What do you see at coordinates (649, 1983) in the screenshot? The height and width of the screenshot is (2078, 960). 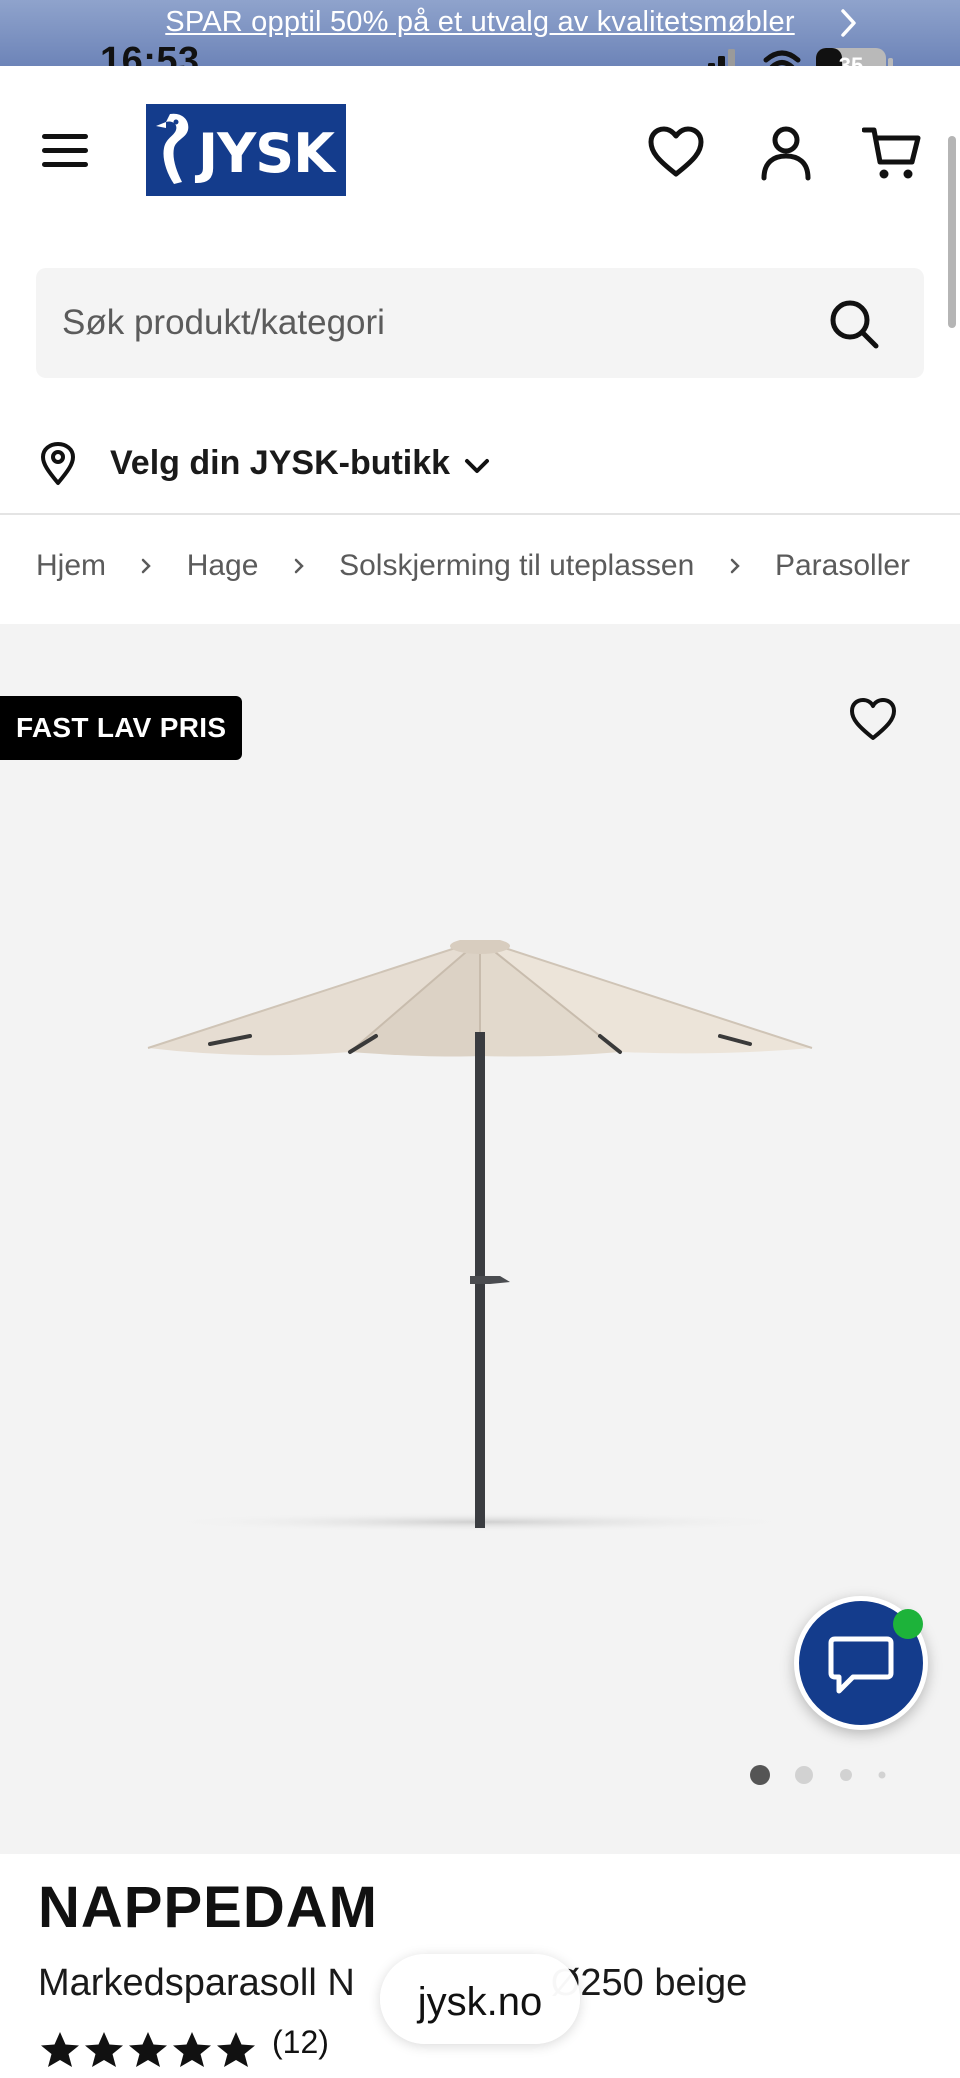 I see `product-subtitle-end: Ø250 beige` at bounding box center [649, 1983].